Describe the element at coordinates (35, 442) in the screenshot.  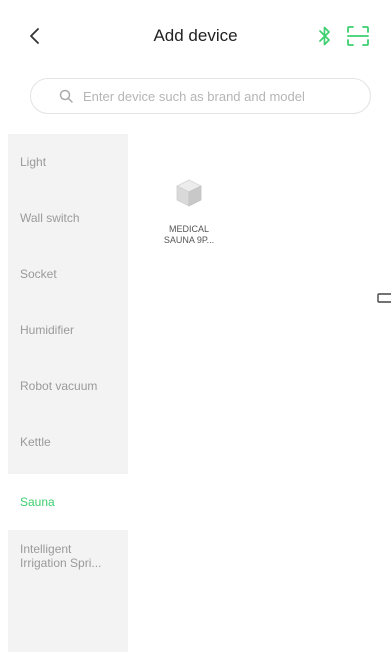
I see `sidebar-item-label: Kettle` at that location.